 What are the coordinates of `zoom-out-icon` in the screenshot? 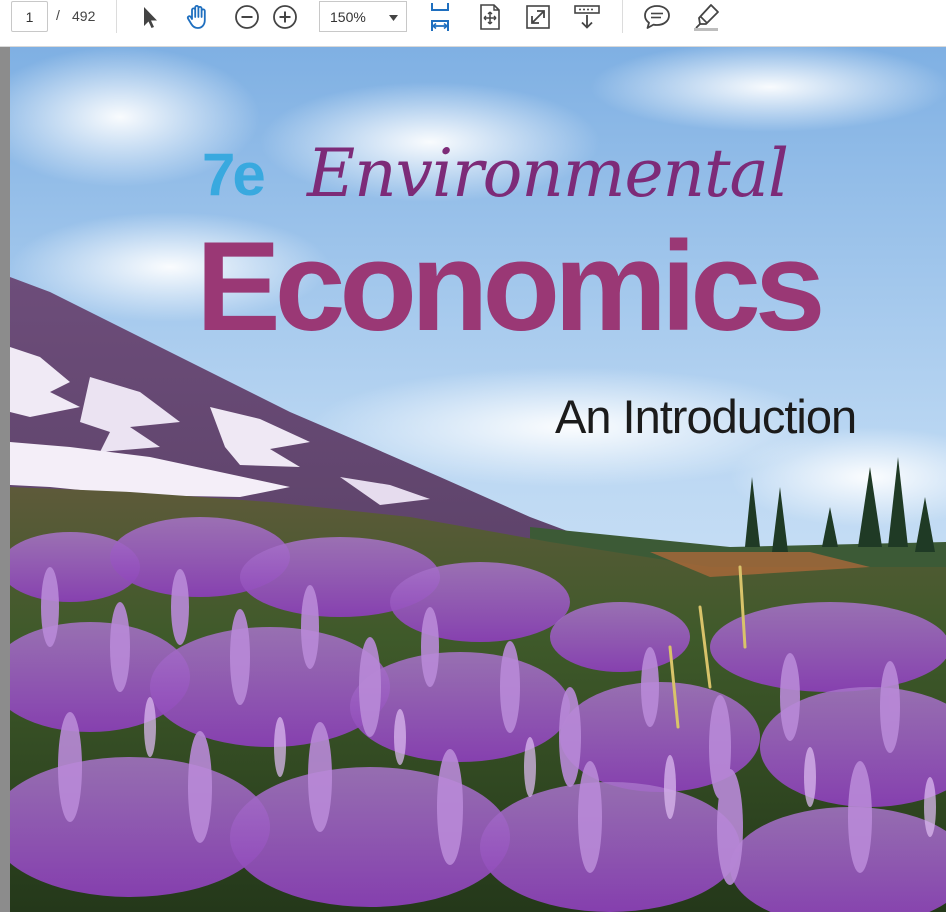 It's located at (247, 16).